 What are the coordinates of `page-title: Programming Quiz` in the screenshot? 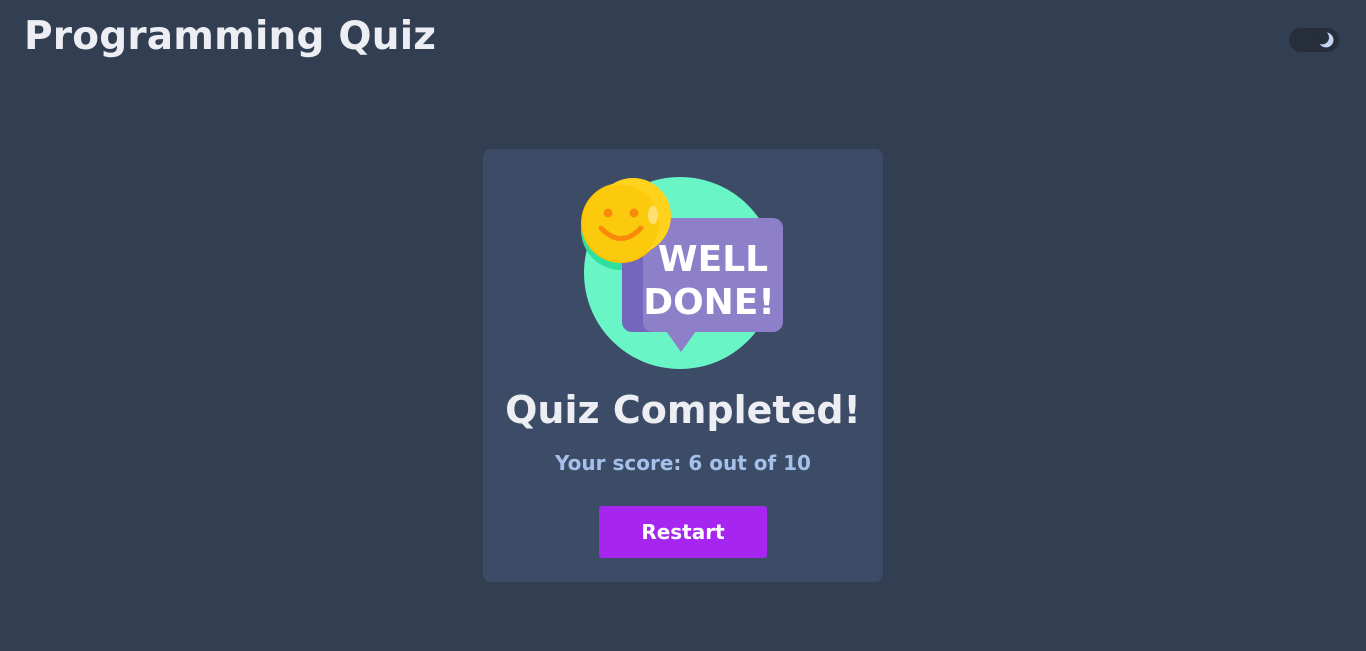 It's located at (230, 36).